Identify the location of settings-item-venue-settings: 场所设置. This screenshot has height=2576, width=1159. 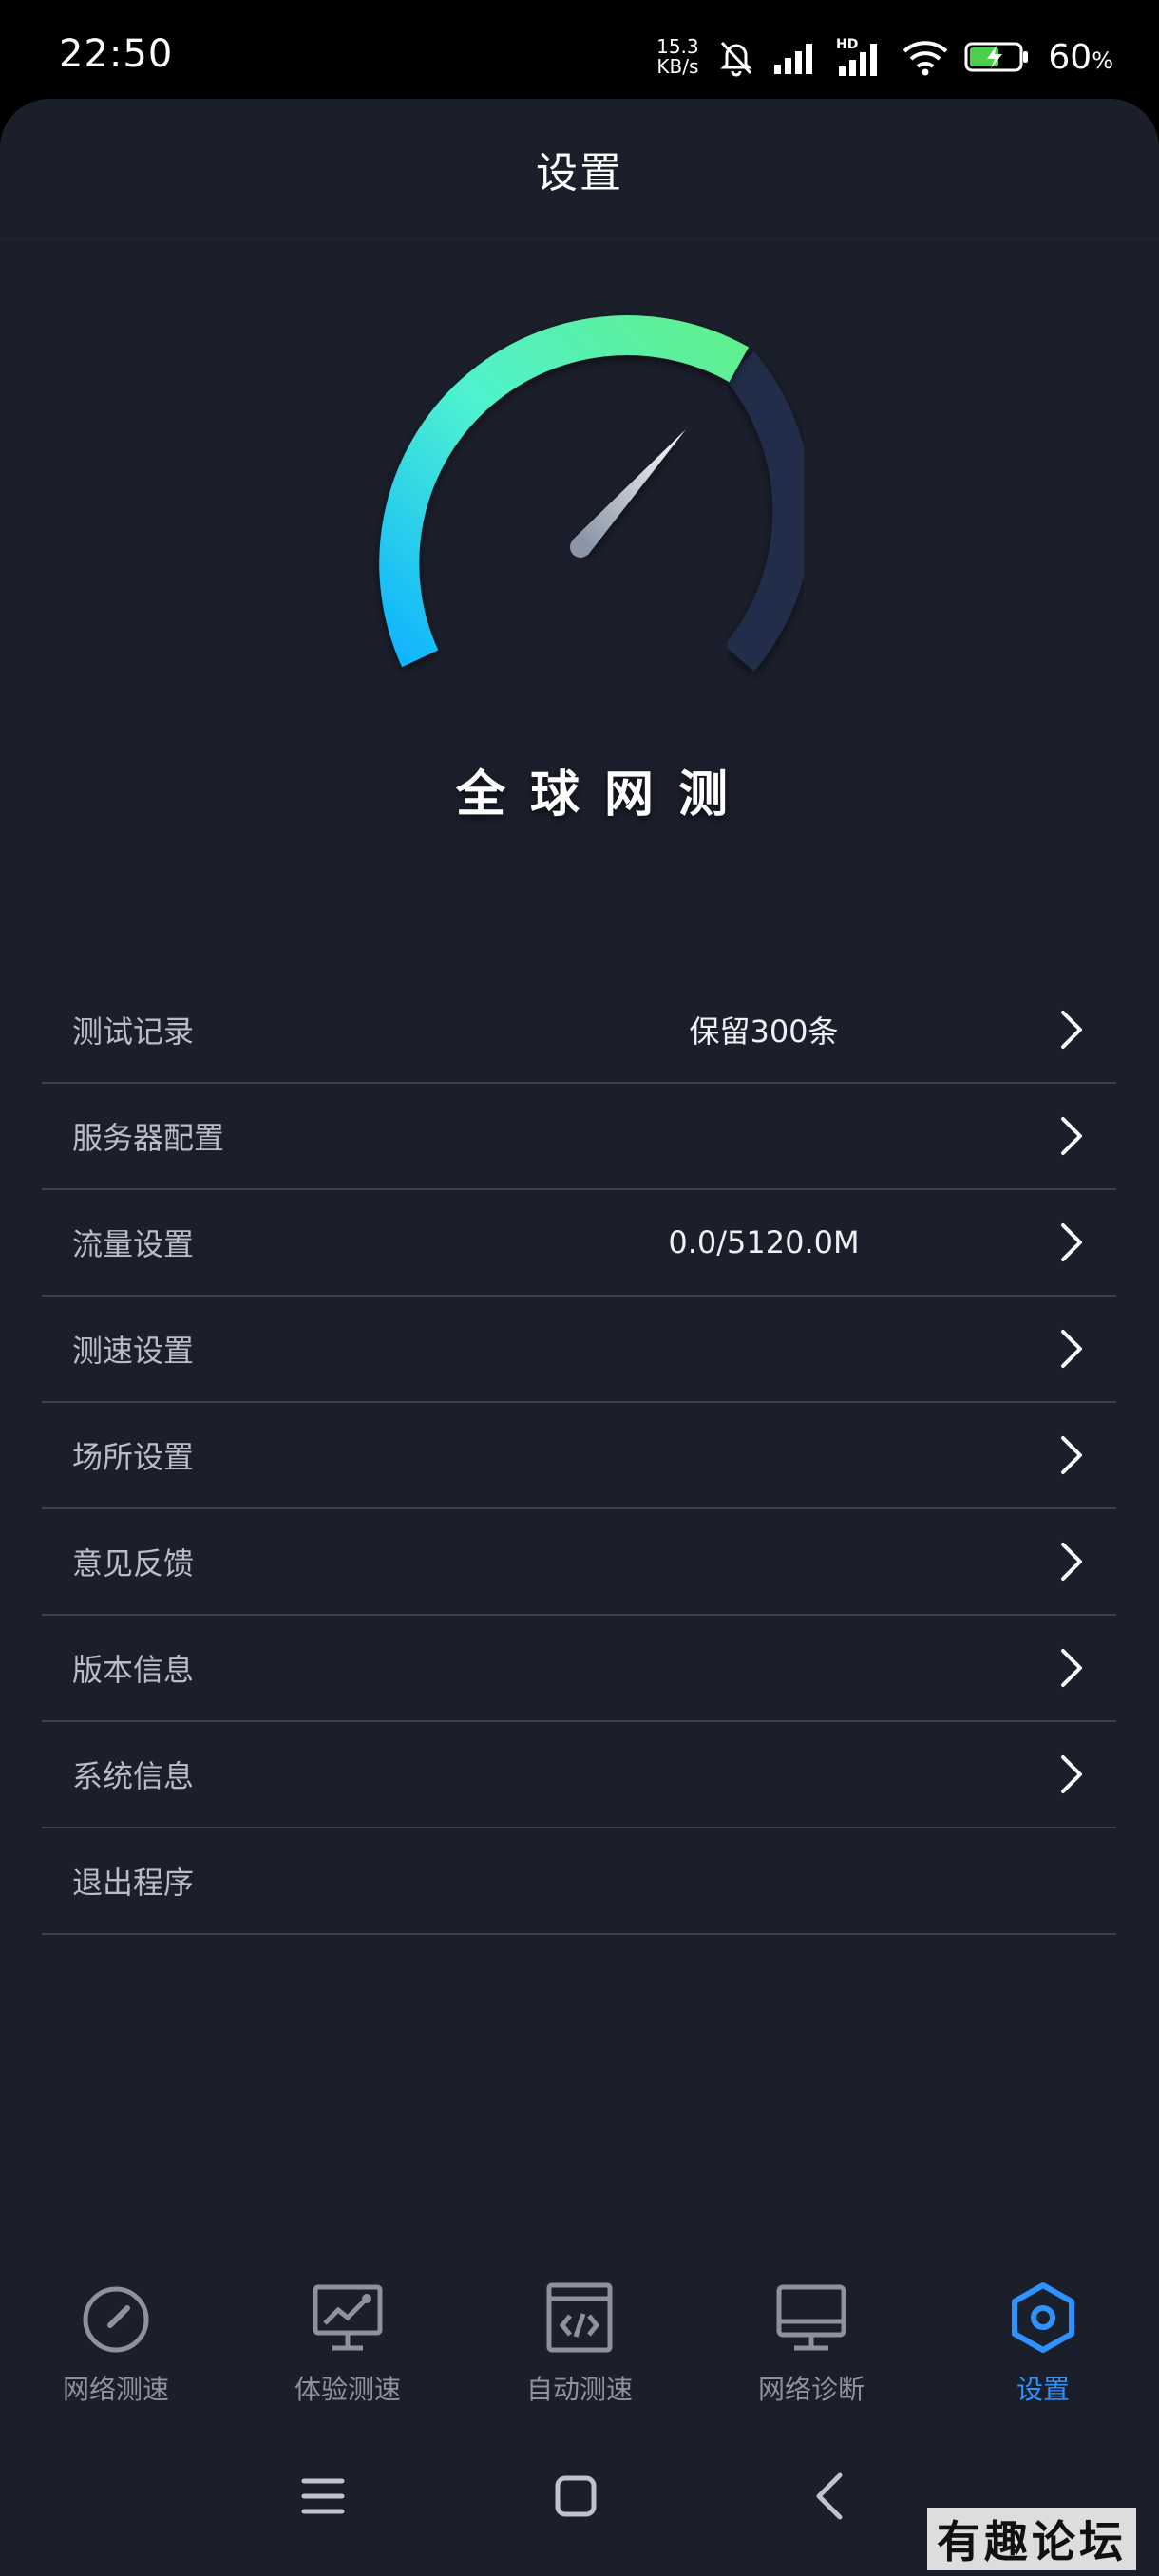
(579, 1456).